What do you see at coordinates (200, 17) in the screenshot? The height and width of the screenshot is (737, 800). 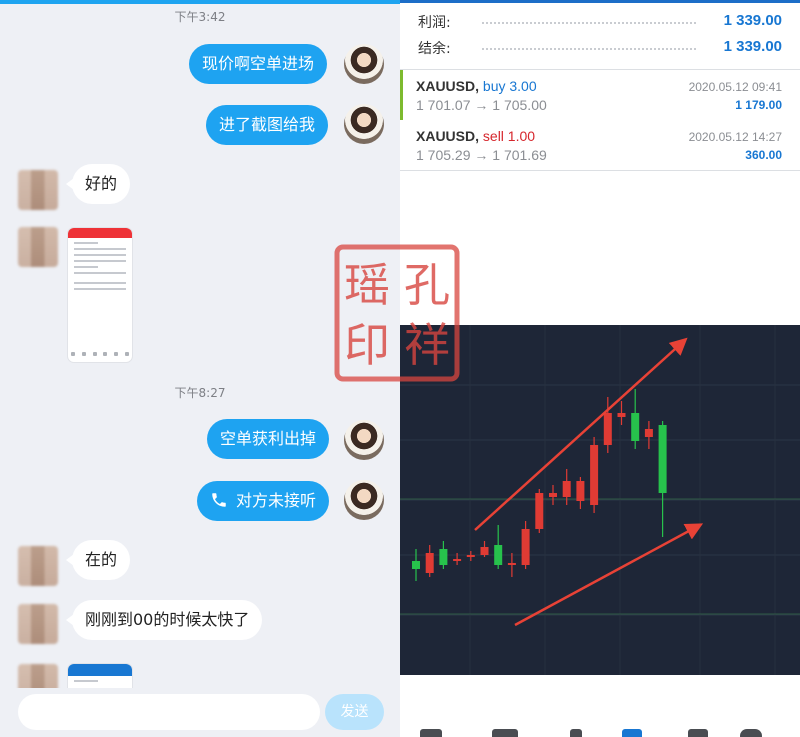 I see `timestamp: 下午3:42` at bounding box center [200, 17].